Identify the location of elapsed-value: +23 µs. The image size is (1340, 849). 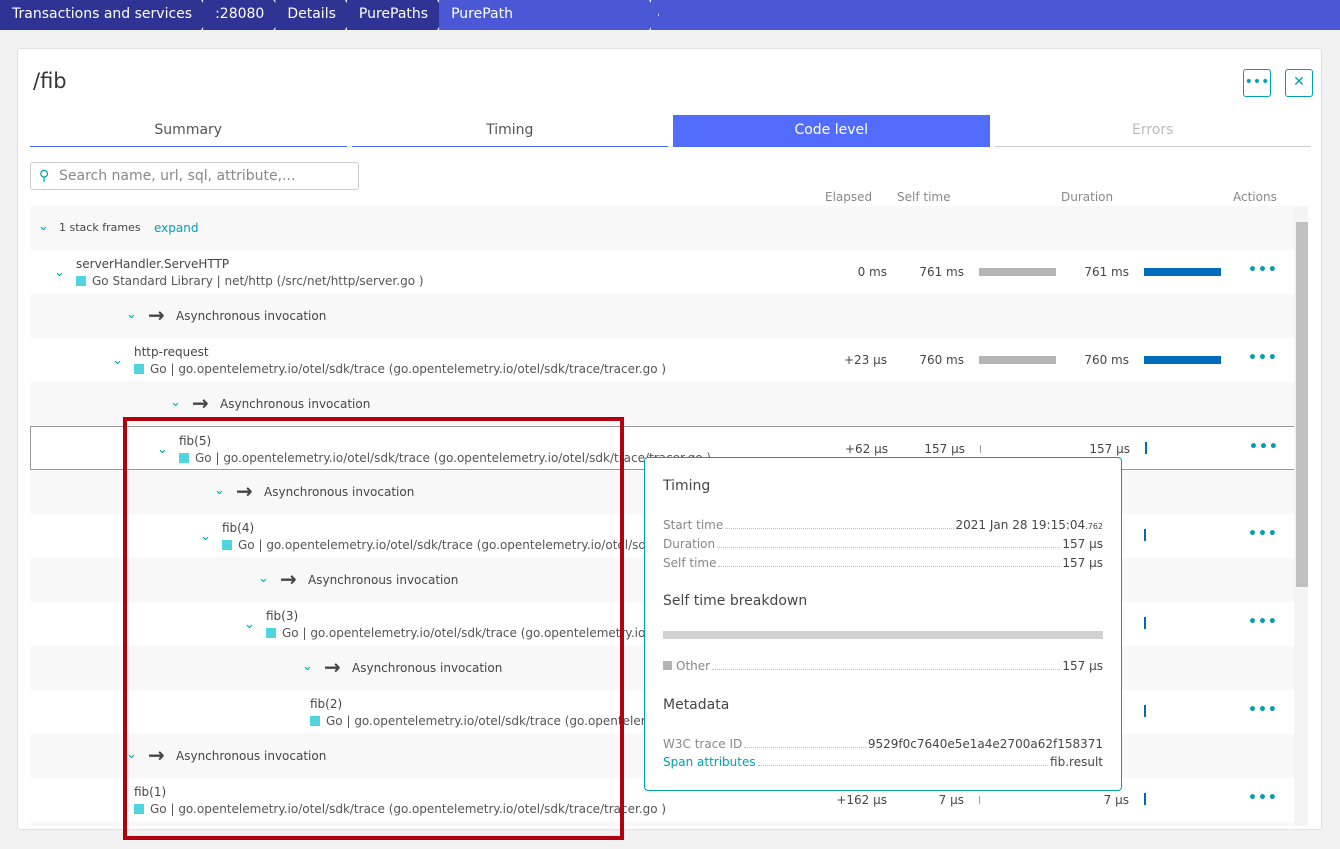
(865, 360).